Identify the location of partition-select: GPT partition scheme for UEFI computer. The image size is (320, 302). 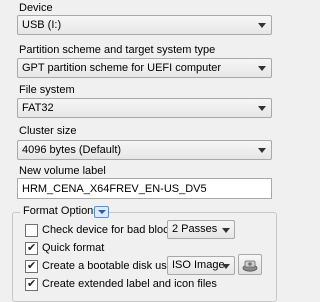
(144, 68).